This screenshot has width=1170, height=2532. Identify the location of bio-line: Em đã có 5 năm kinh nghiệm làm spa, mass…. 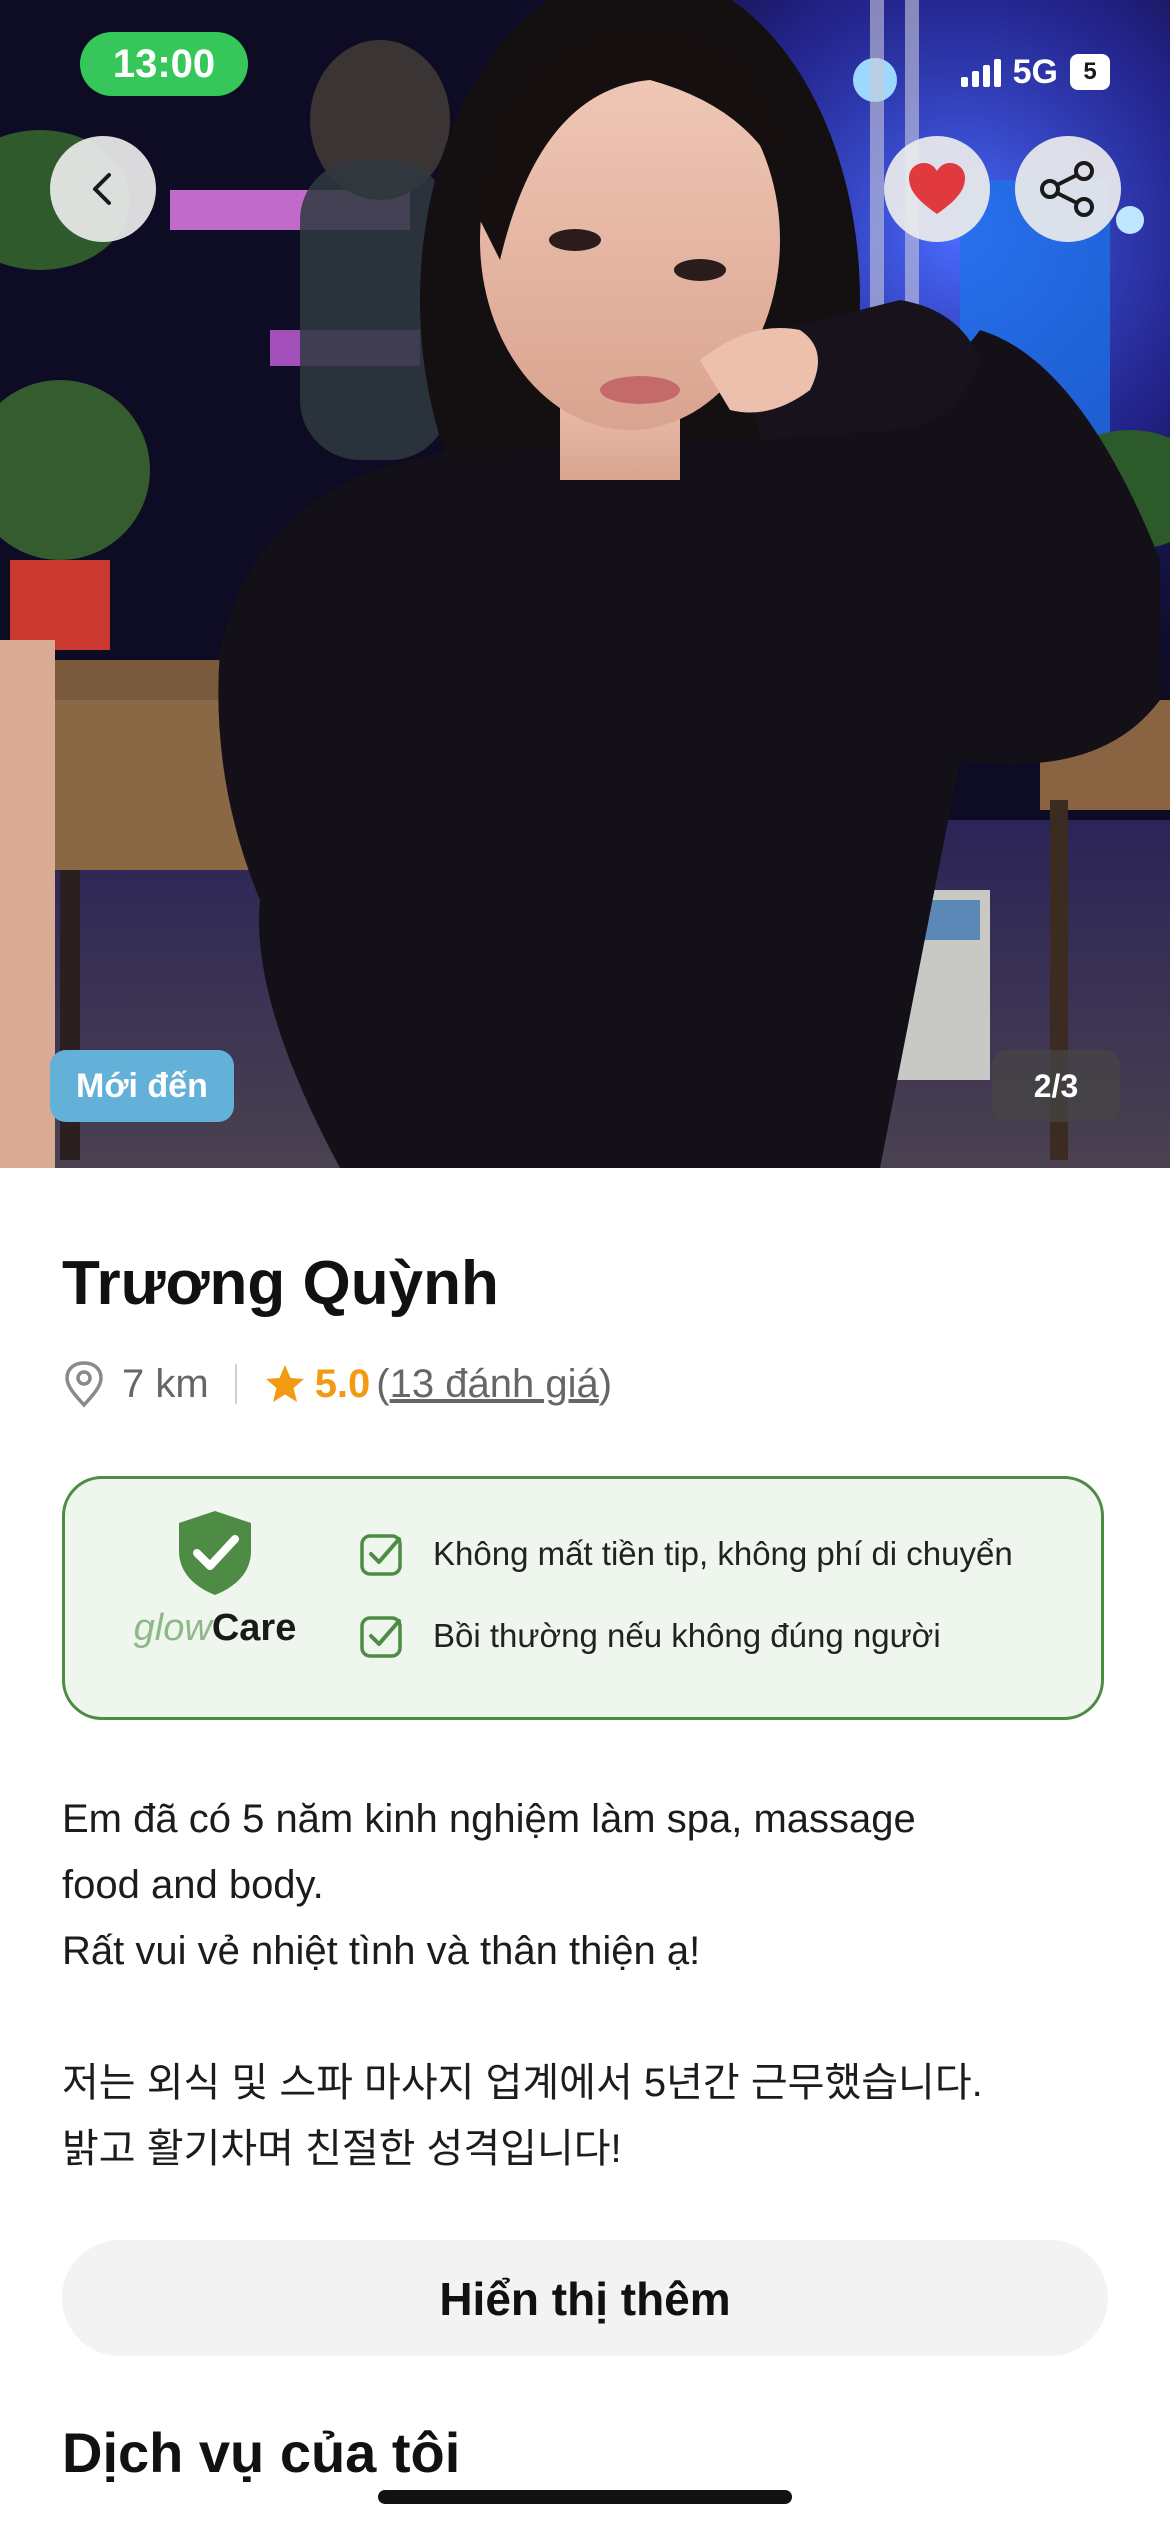
(489, 1819).